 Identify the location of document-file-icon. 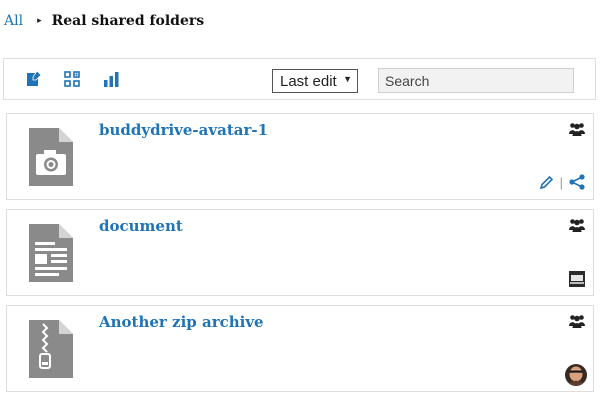
(51, 253).